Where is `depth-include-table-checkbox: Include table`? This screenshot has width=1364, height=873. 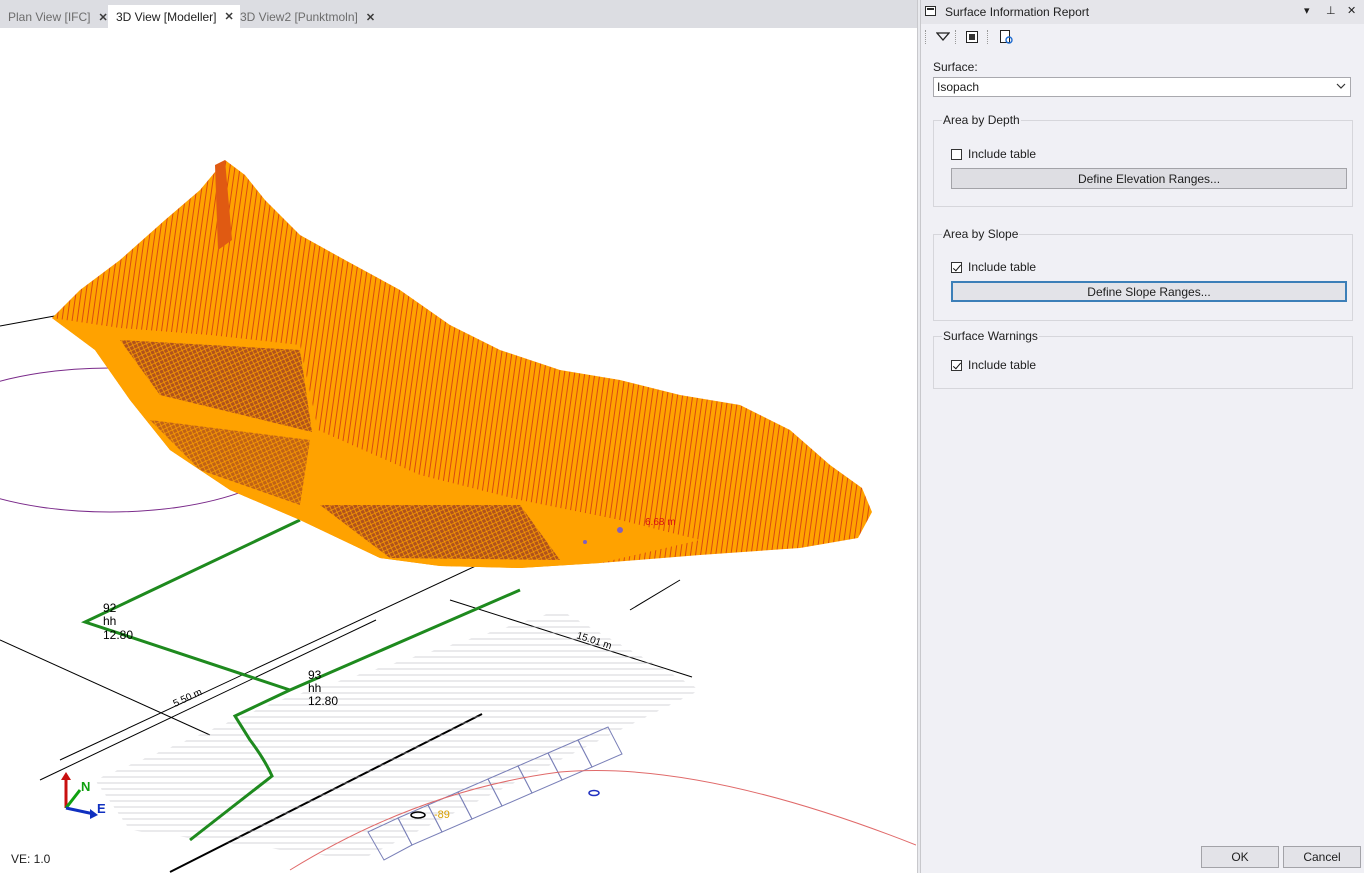
depth-include-table-checkbox: Include table is located at coordinates (993, 154).